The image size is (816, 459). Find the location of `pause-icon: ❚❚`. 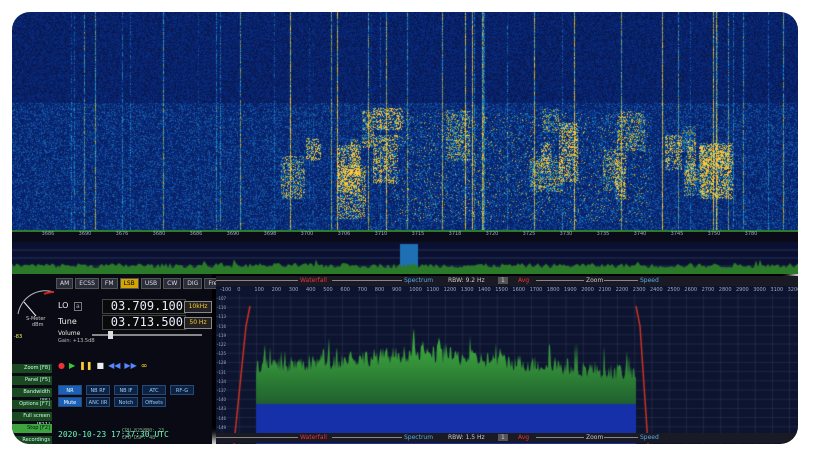

pause-icon: ❚❚ is located at coordinates (85, 365).